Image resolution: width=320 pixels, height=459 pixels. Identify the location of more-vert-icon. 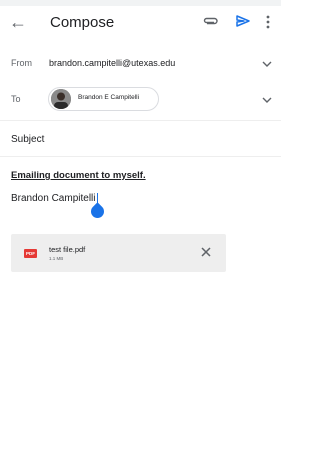
(268, 22).